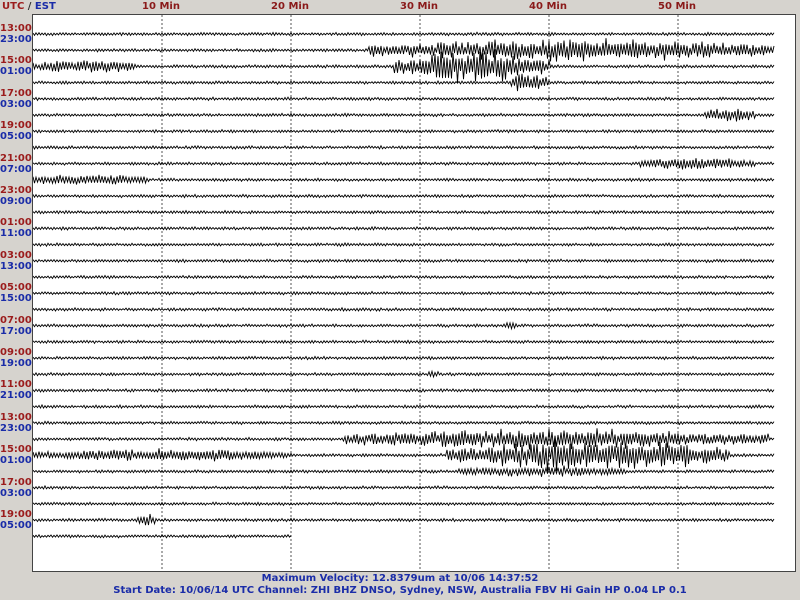  I want to click on utc-header-label: UTC, so click(13, 6).